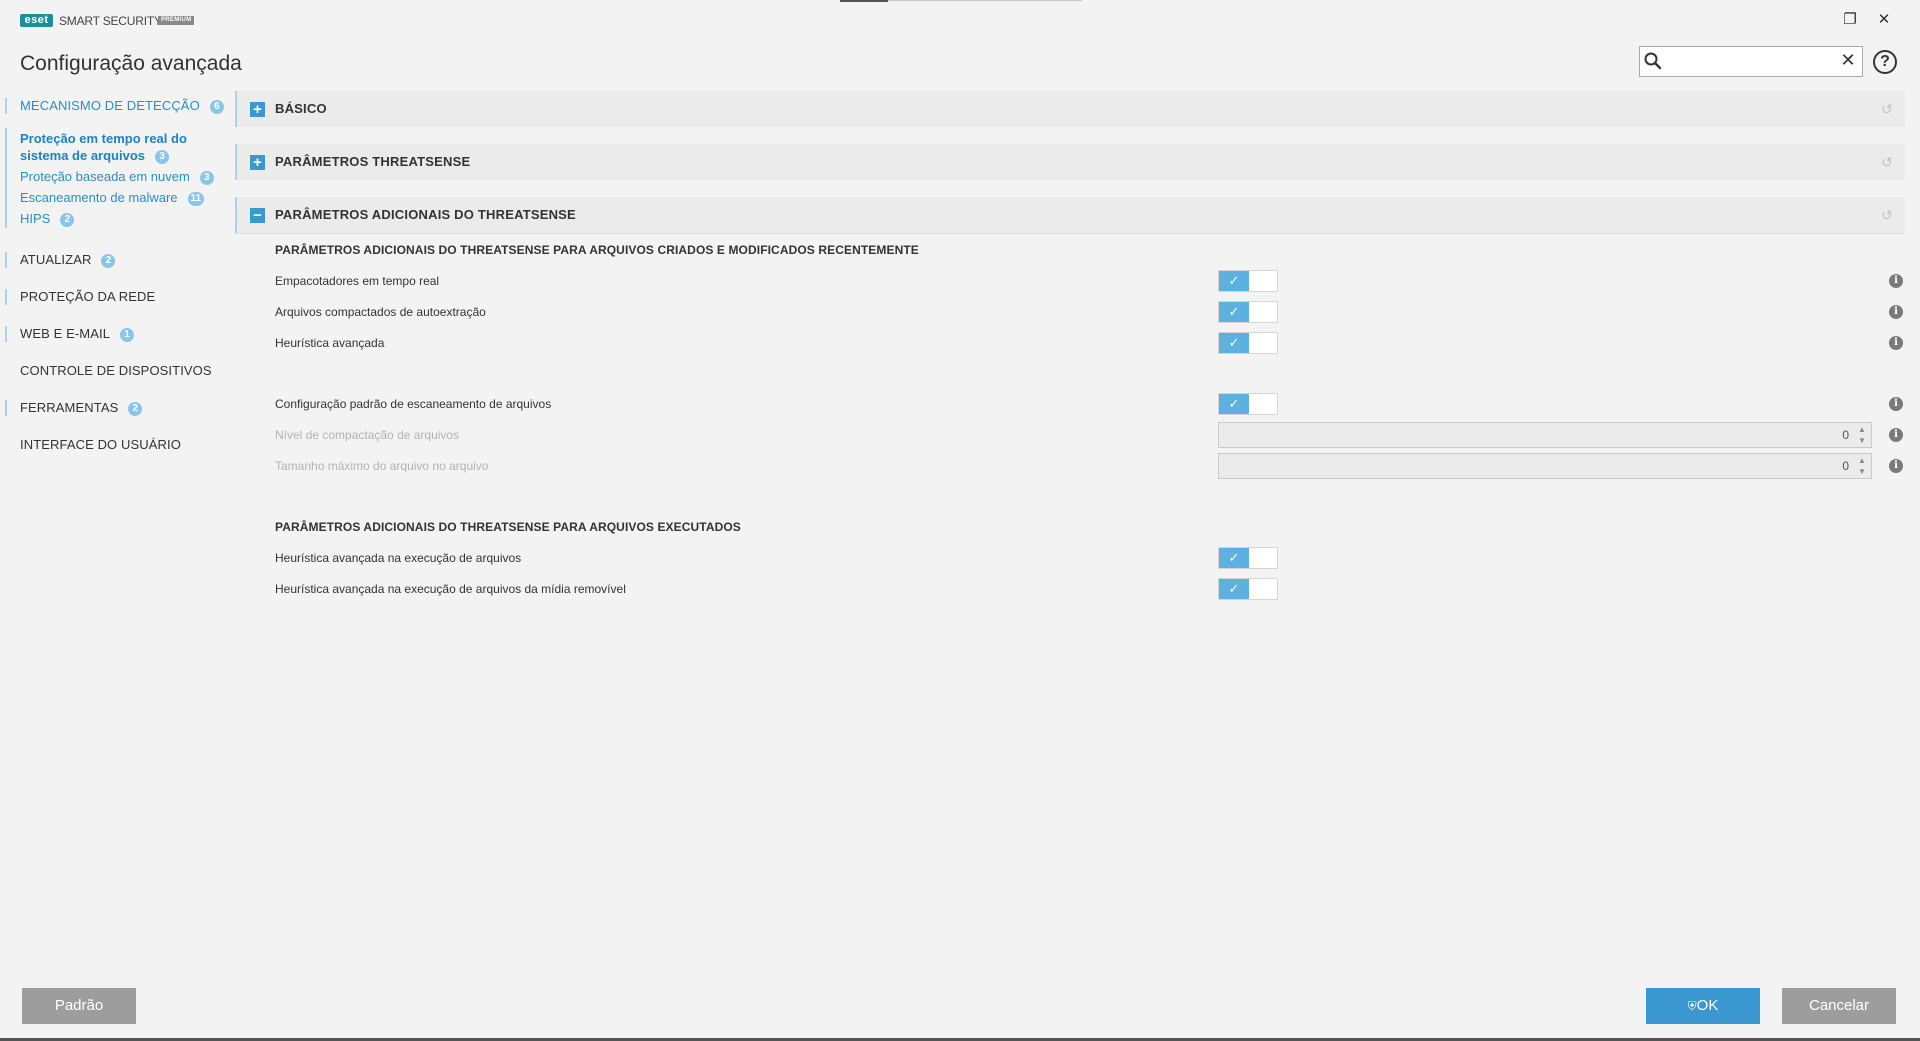  Describe the element at coordinates (35, 218) in the screenshot. I see `sidebar-item-label: HIPS` at that location.